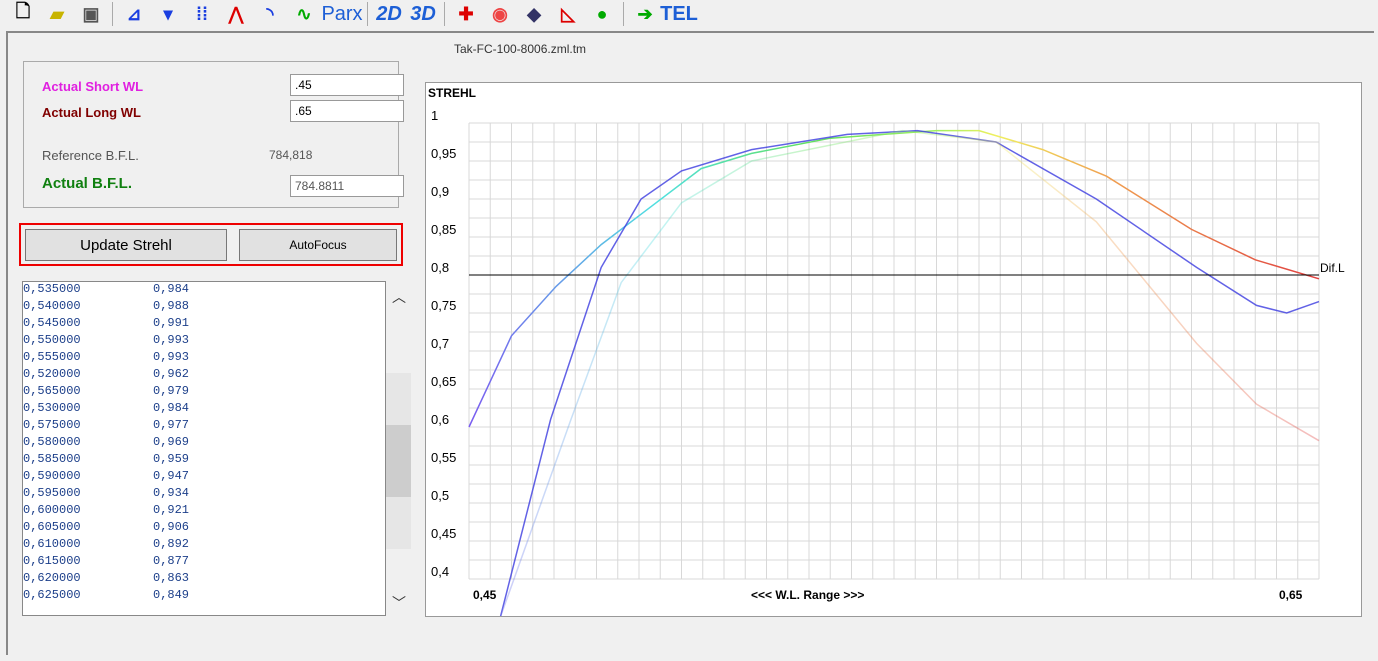  What do you see at coordinates (204, 562) in the screenshot?
I see `list-item: 0,615000 0,877` at bounding box center [204, 562].